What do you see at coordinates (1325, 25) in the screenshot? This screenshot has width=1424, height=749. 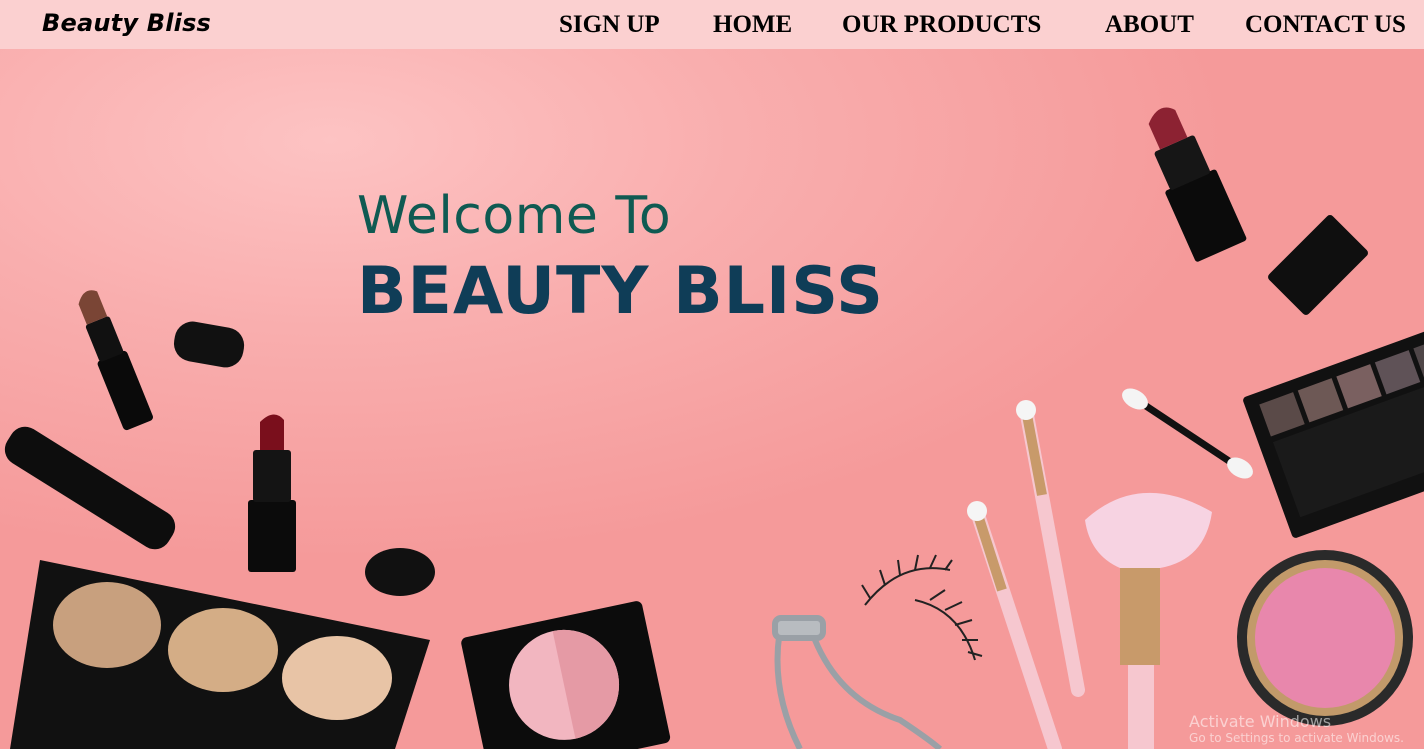 I see `nav-contact-us-link: CONTACT US` at bounding box center [1325, 25].